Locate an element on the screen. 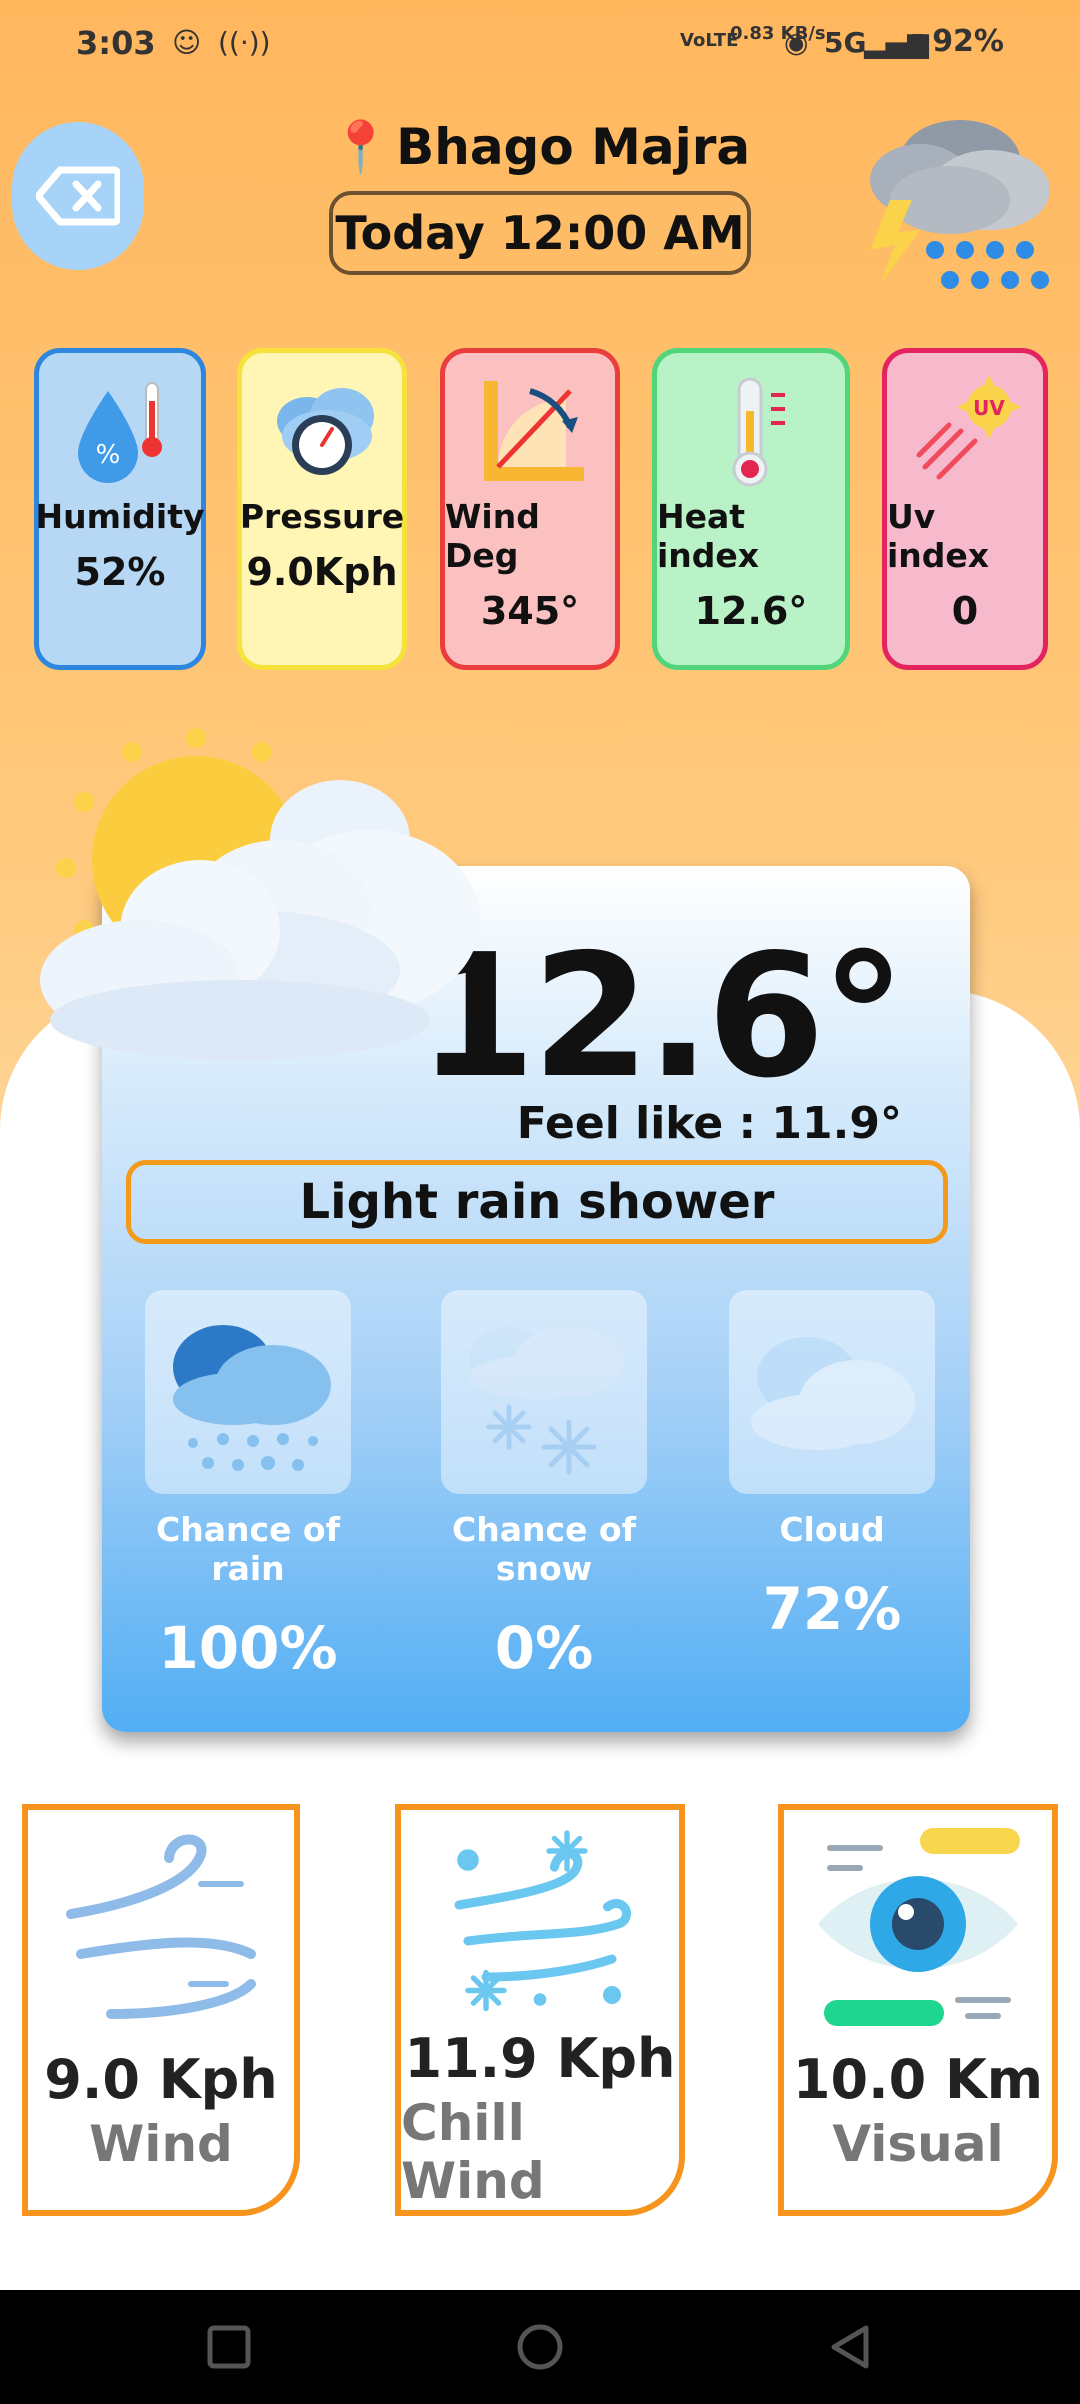 The image size is (1080, 2404). stat-value: 0 is located at coordinates (965, 611).